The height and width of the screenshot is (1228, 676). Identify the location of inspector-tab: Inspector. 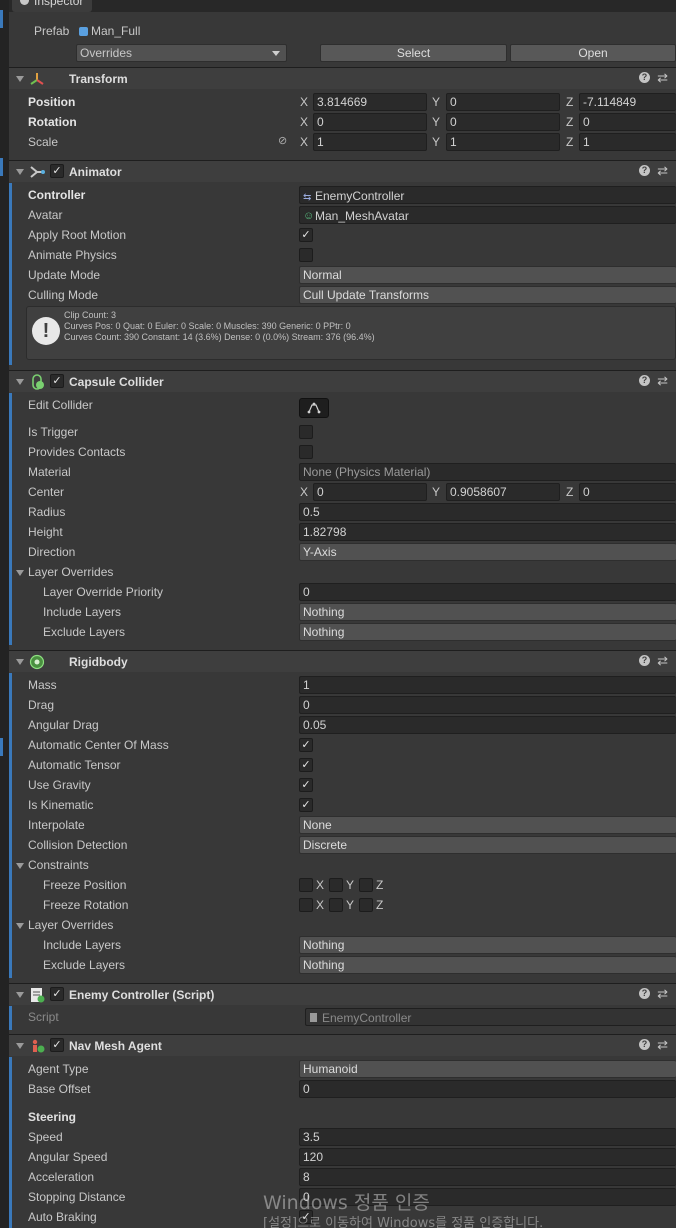
(52, 6).